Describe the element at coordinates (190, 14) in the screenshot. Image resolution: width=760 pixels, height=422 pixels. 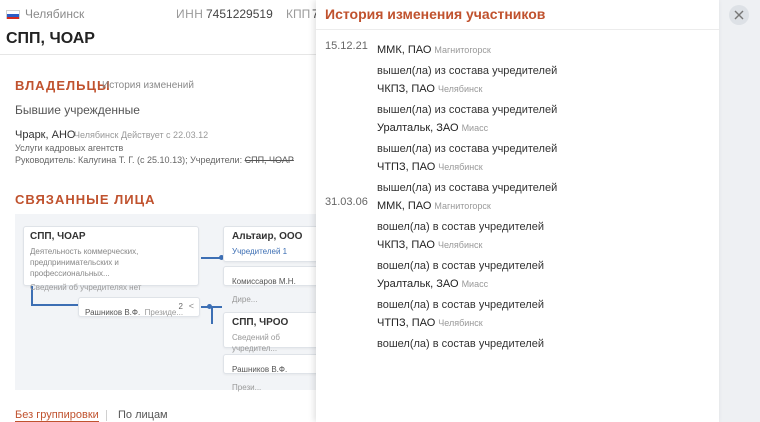
I see `inn-label: ИНН` at that location.